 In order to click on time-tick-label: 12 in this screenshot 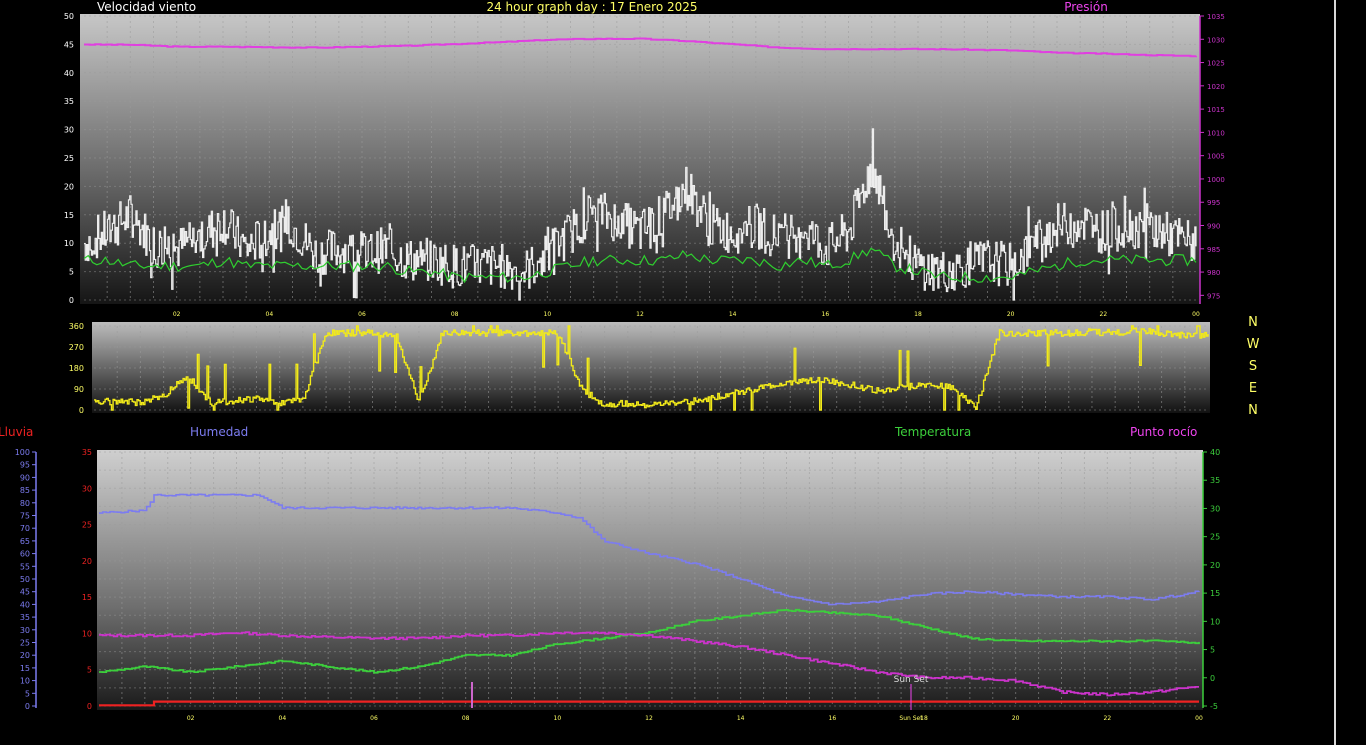, I will do `click(649, 718)`.